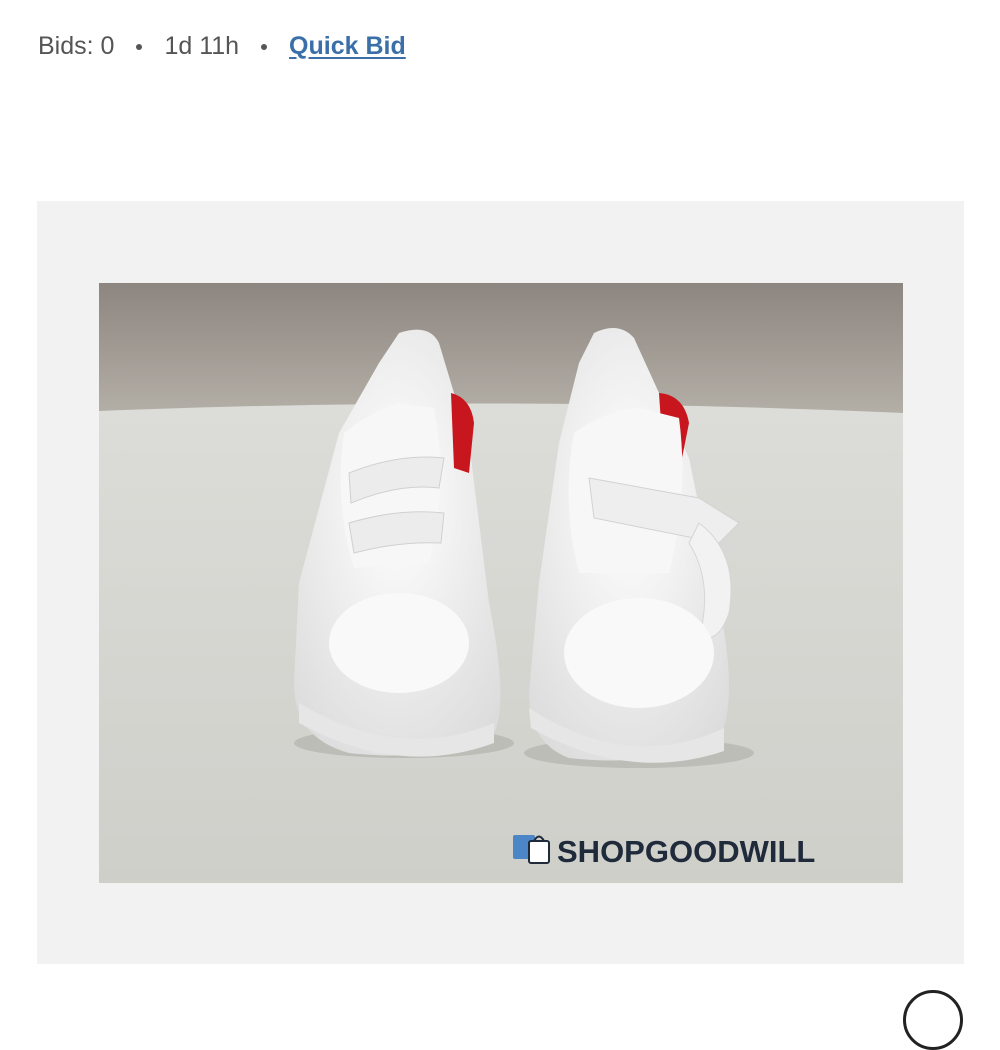 The width and height of the screenshot is (1000, 1050). What do you see at coordinates (202, 45) in the screenshot?
I see `time-left: 1d 11h` at bounding box center [202, 45].